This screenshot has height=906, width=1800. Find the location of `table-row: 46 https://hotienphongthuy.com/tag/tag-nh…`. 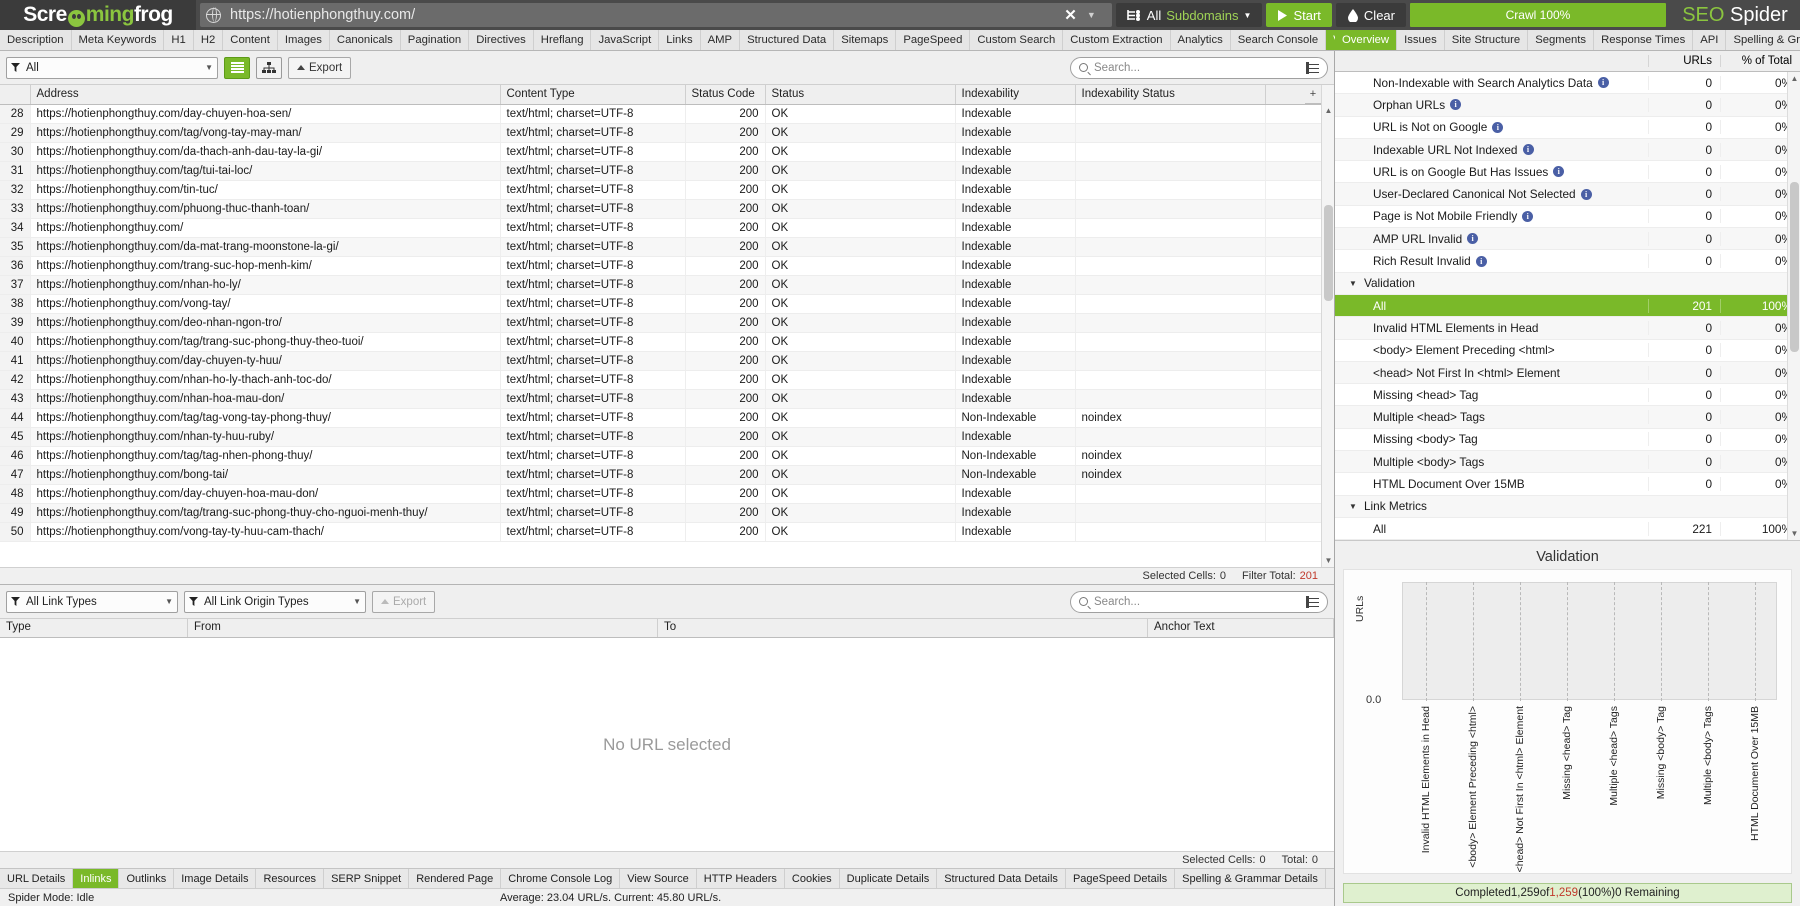

table-row: 46 https://hotienphongthuy.com/tag/tag-nh… is located at coordinates (667, 456).